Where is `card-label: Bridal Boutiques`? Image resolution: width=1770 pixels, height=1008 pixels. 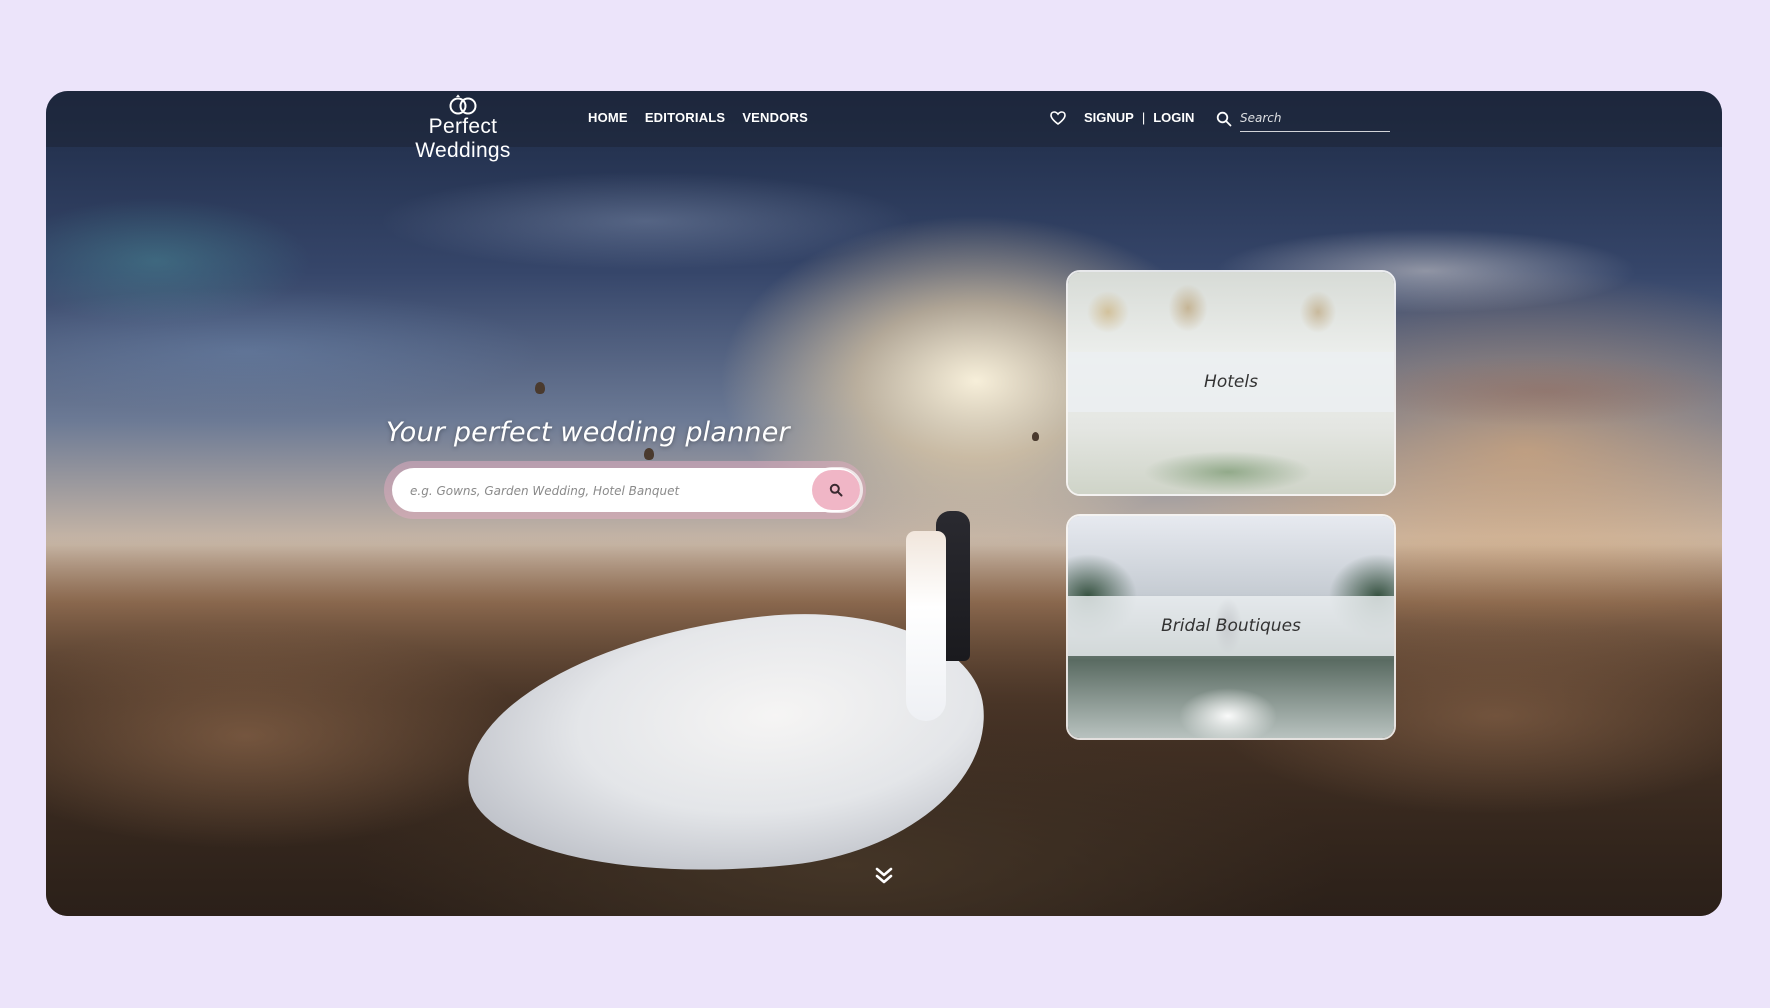
card-label: Bridal Boutiques is located at coordinates (1231, 626).